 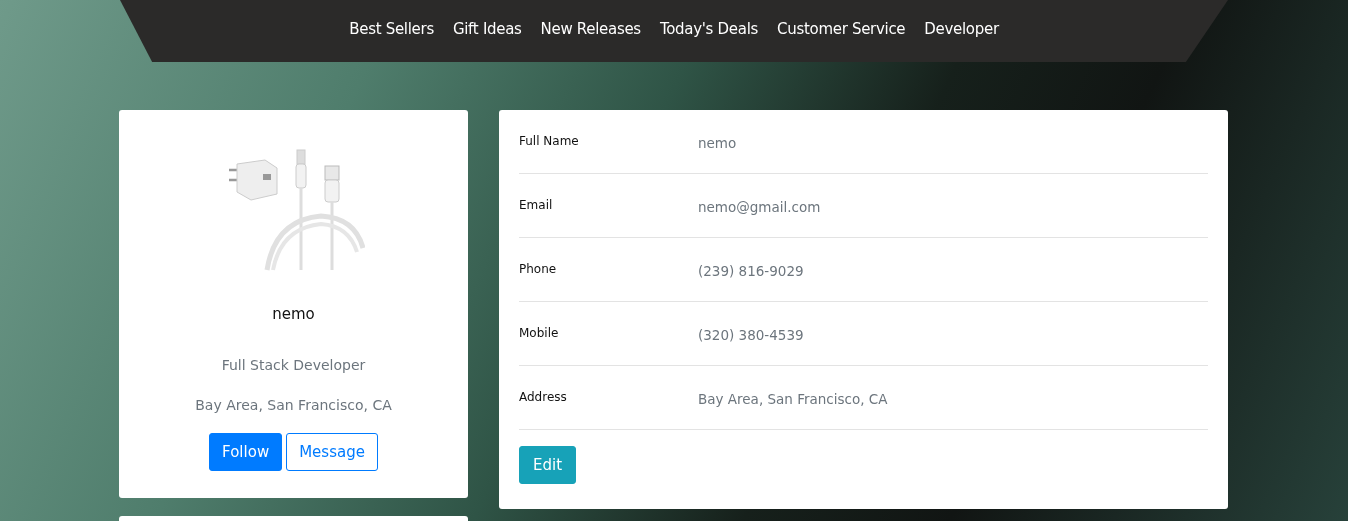 What do you see at coordinates (246, 452) in the screenshot?
I see `follow-button: Follow` at bounding box center [246, 452].